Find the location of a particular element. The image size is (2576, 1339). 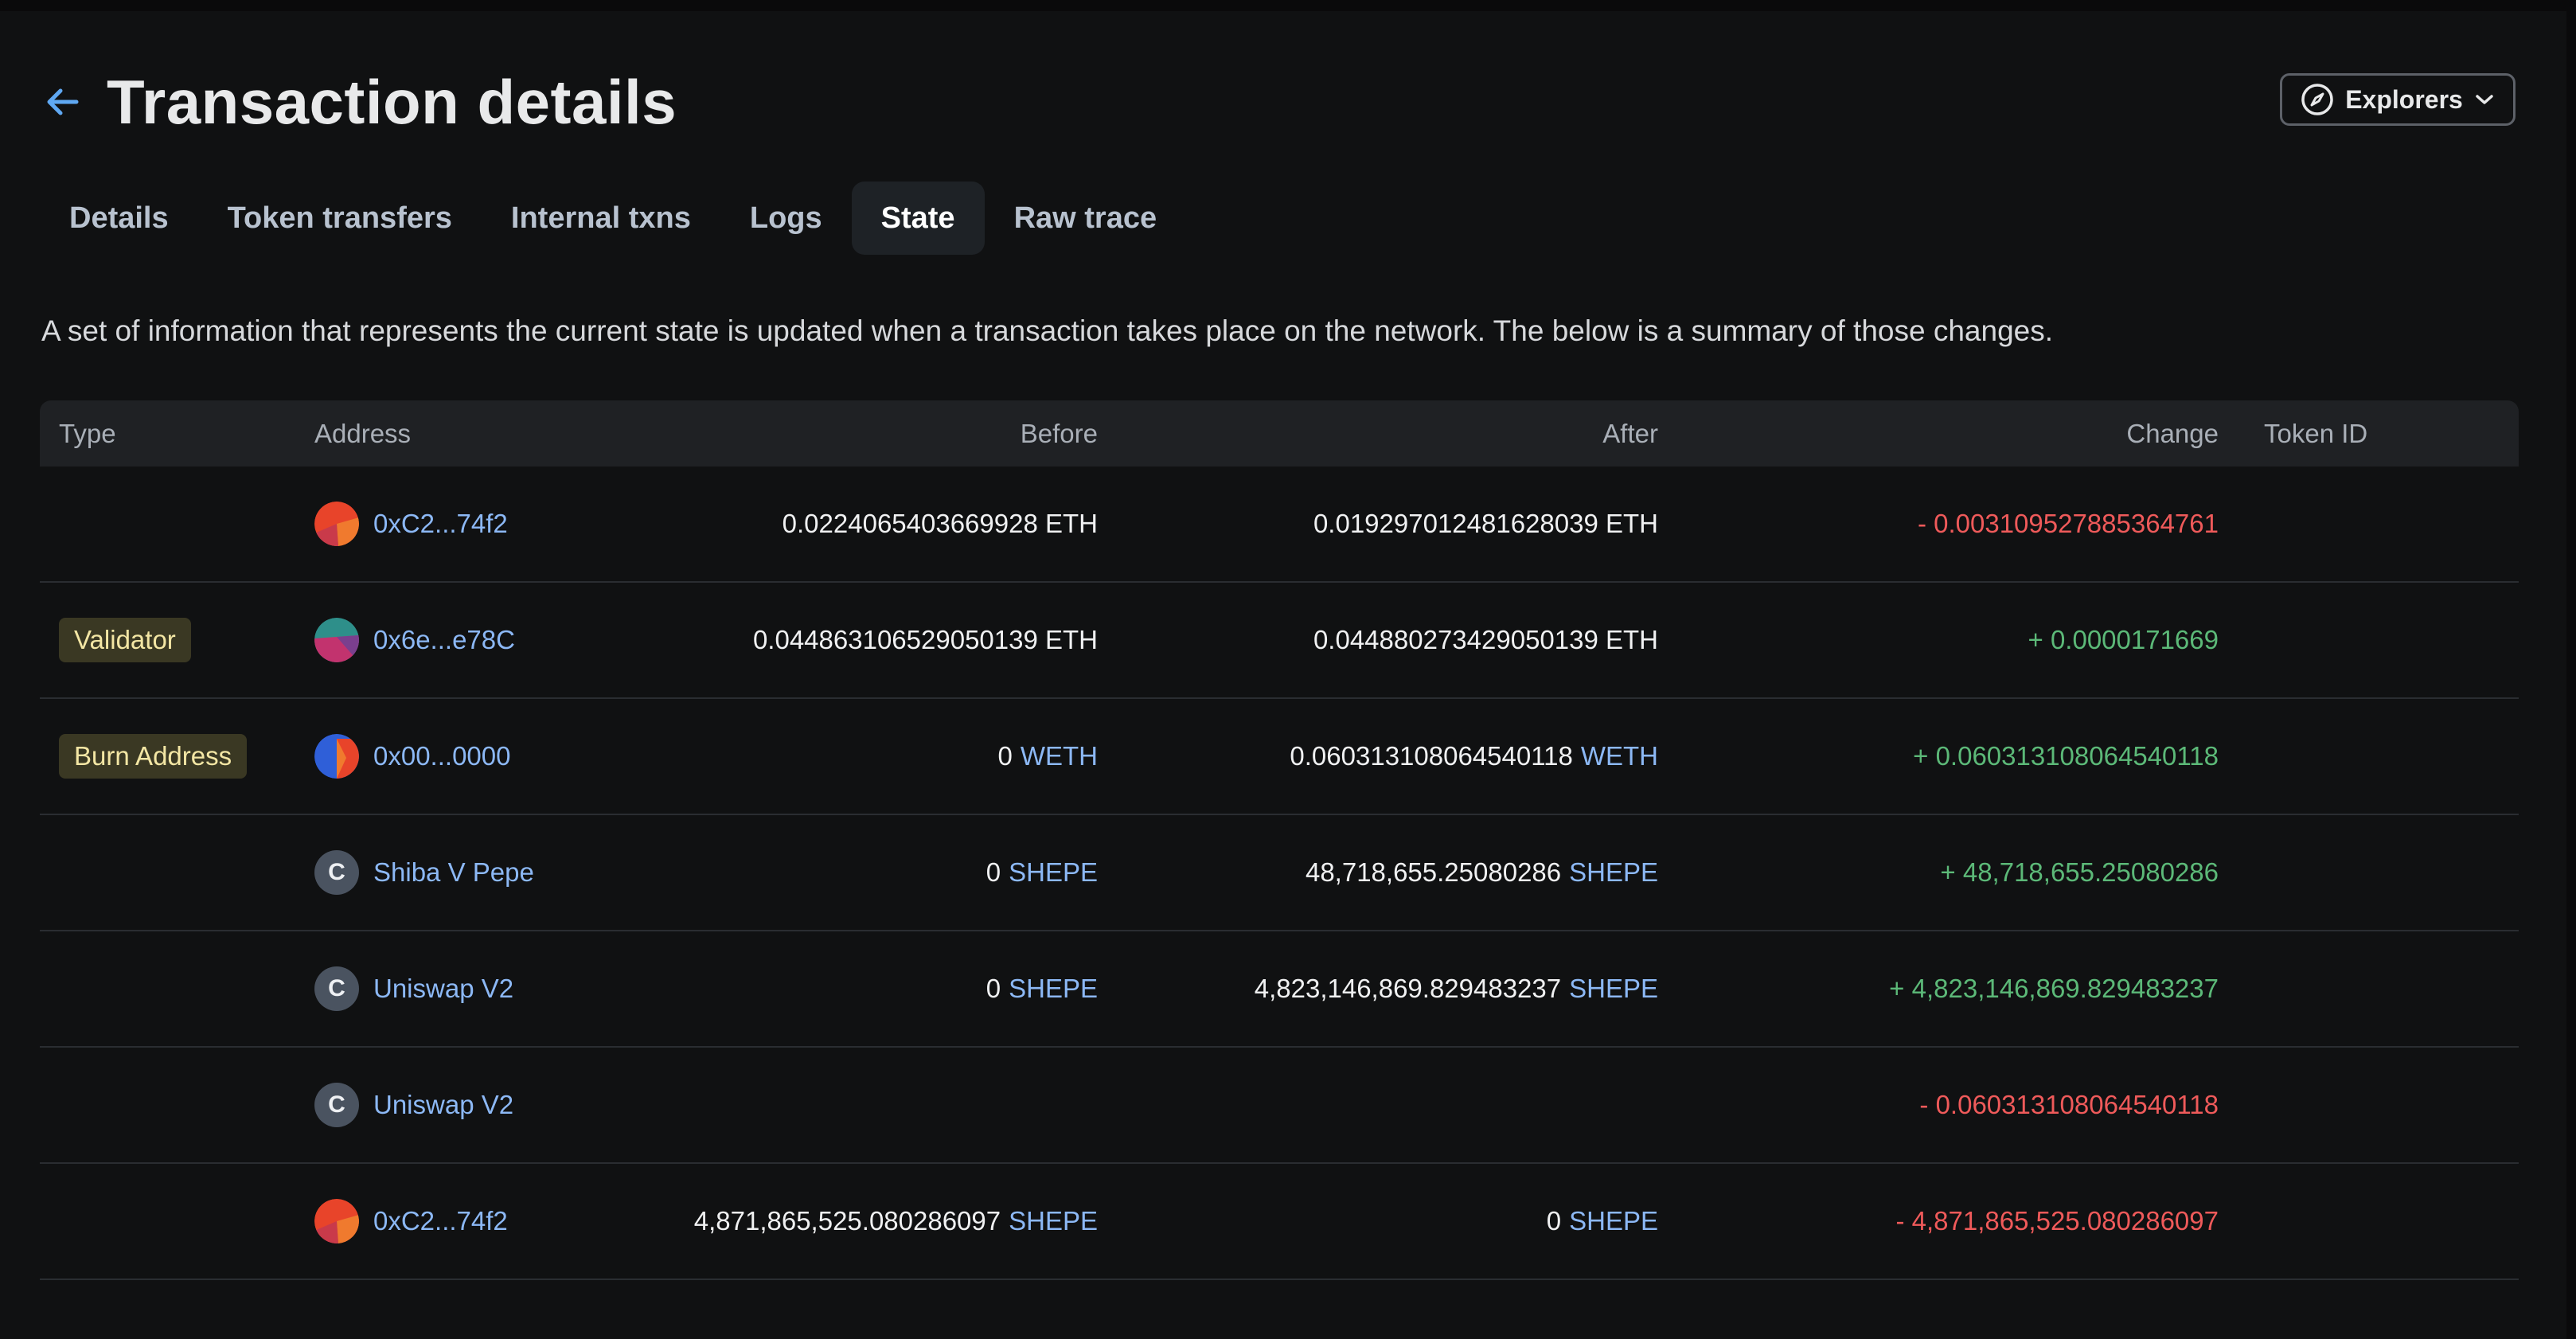

tab-token-transfers: Token transfers is located at coordinates (340, 218).